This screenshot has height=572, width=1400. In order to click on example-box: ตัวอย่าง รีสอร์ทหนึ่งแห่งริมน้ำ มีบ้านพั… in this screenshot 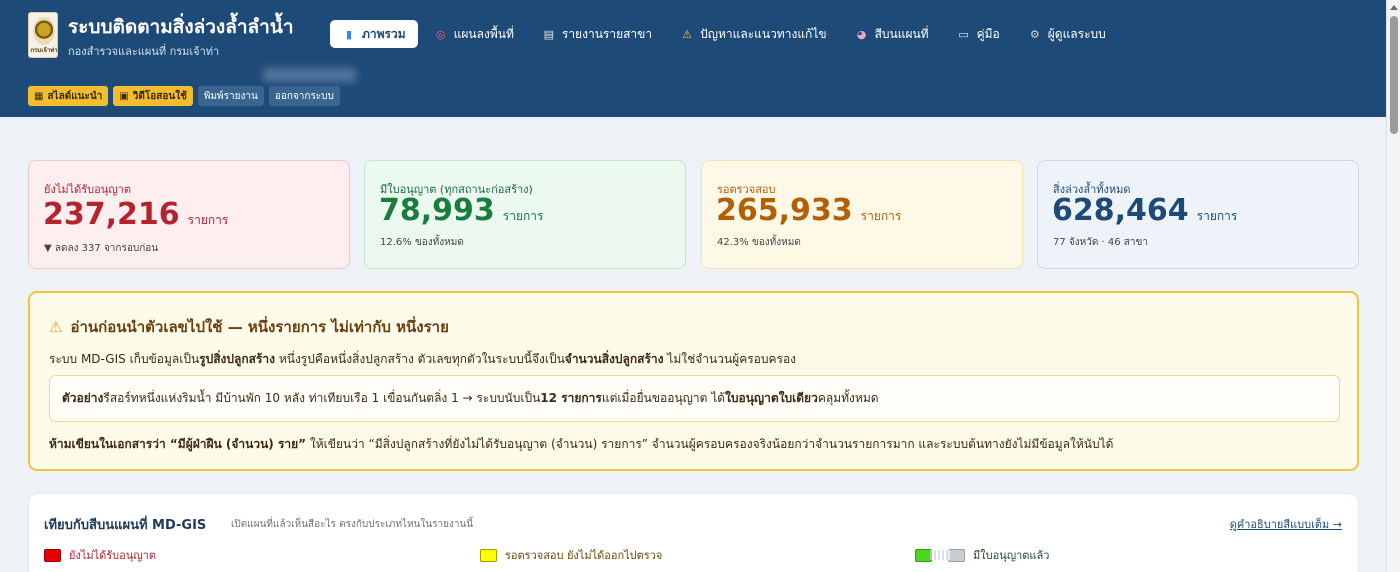, I will do `click(694, 398)`.